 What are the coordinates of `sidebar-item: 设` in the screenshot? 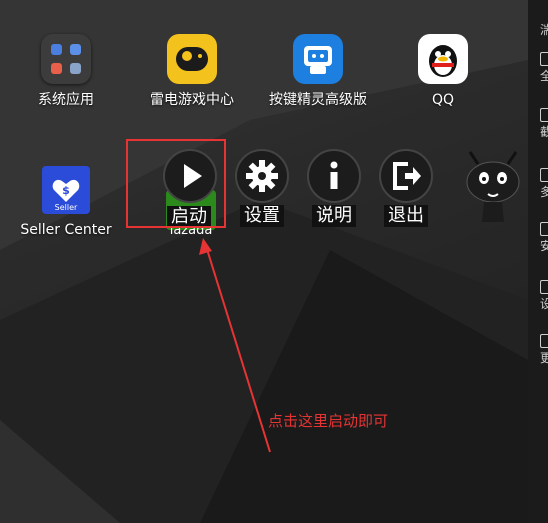 It's located at (538, 297).